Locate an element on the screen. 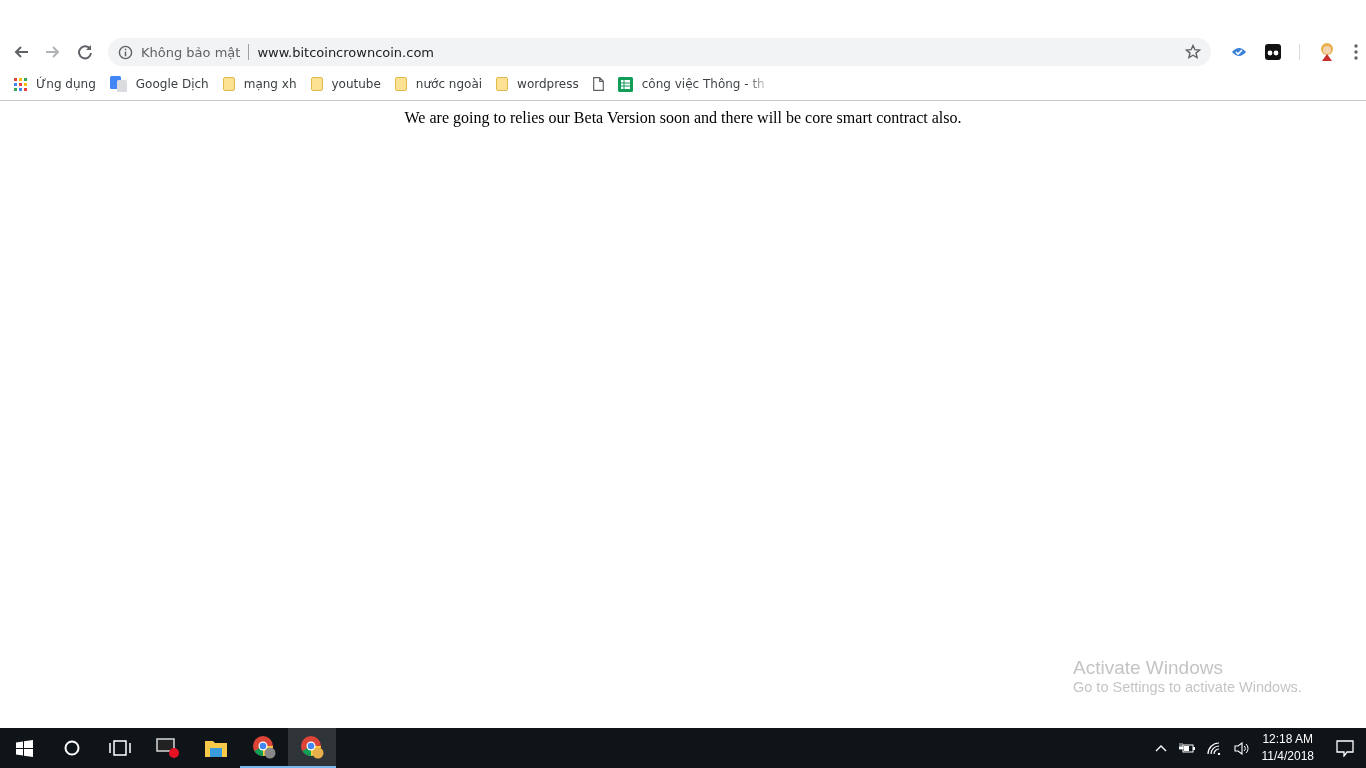 The width and height of the screenshot is (1366, 768). bookmark: Ứng dụng is located at coordinates (55, 84).